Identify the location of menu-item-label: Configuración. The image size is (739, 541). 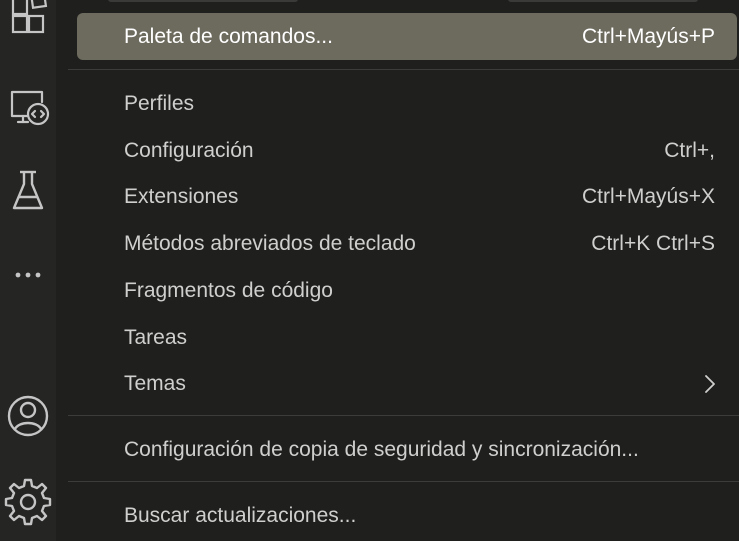
(189, 150).